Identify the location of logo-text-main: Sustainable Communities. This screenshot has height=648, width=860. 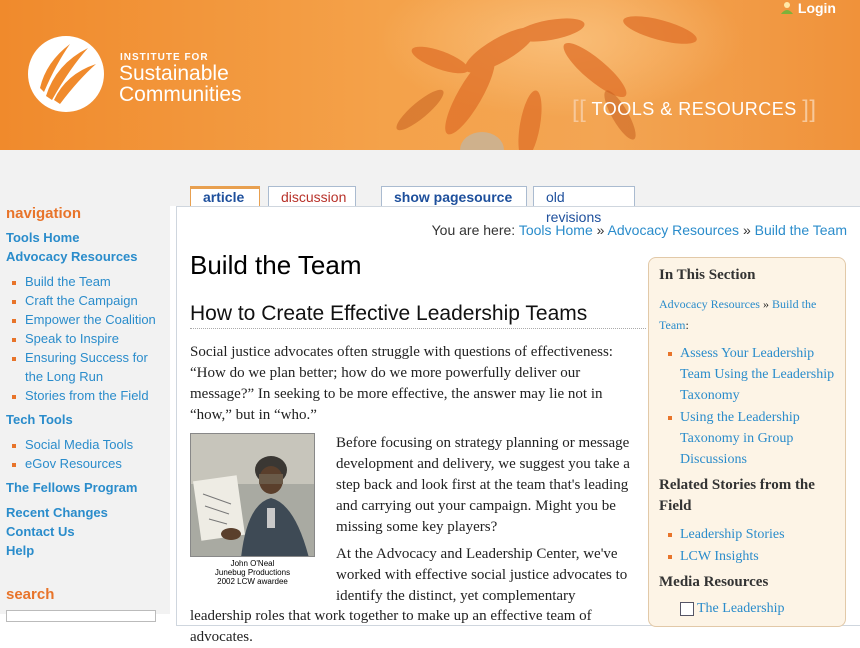
(180, 84).